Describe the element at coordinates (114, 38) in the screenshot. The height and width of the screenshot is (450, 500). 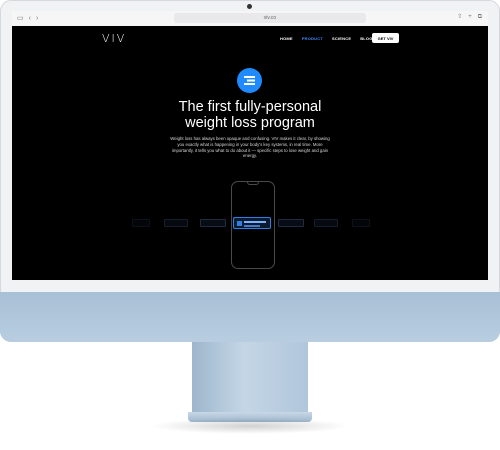
I see `site-logo: VIV` at that location.